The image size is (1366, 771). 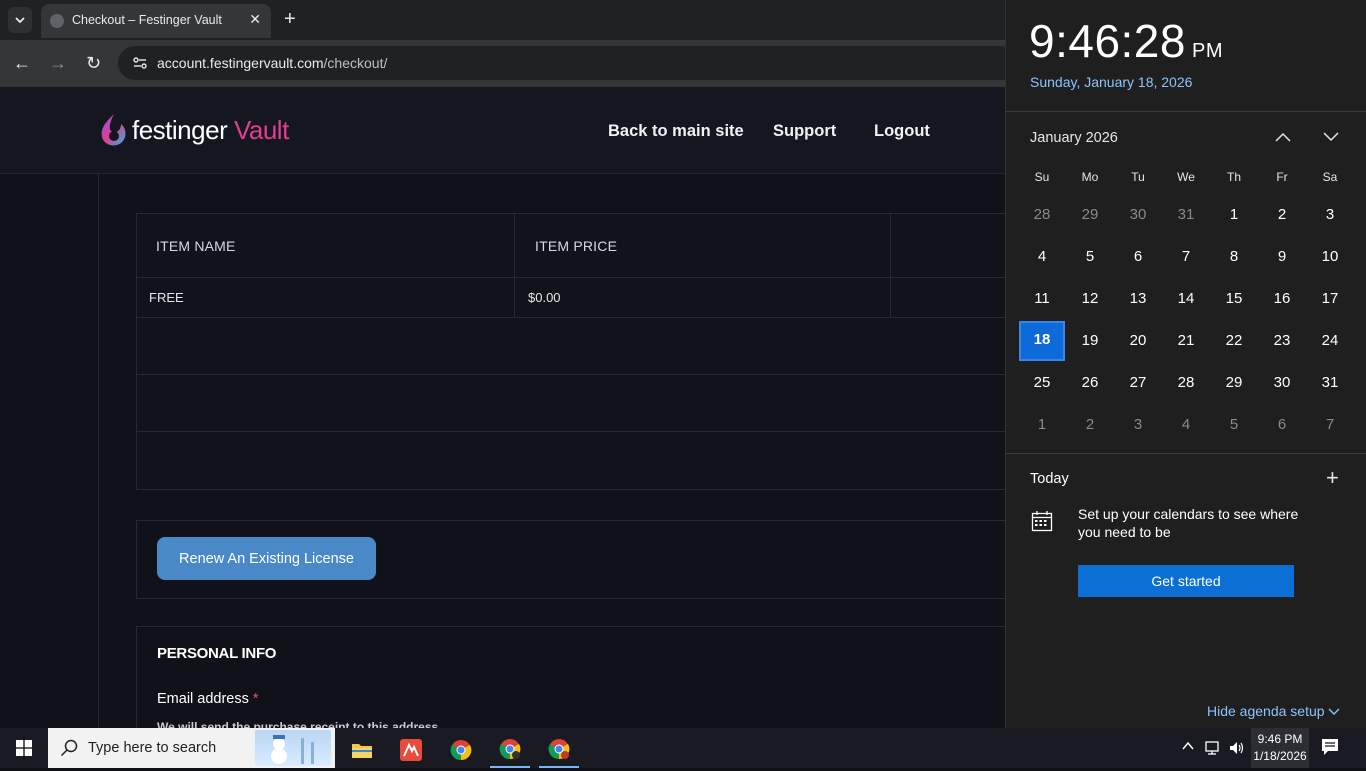 I want to click on full-date-link: Sunday, January 18, 2026, so click(x=1111, y=82).